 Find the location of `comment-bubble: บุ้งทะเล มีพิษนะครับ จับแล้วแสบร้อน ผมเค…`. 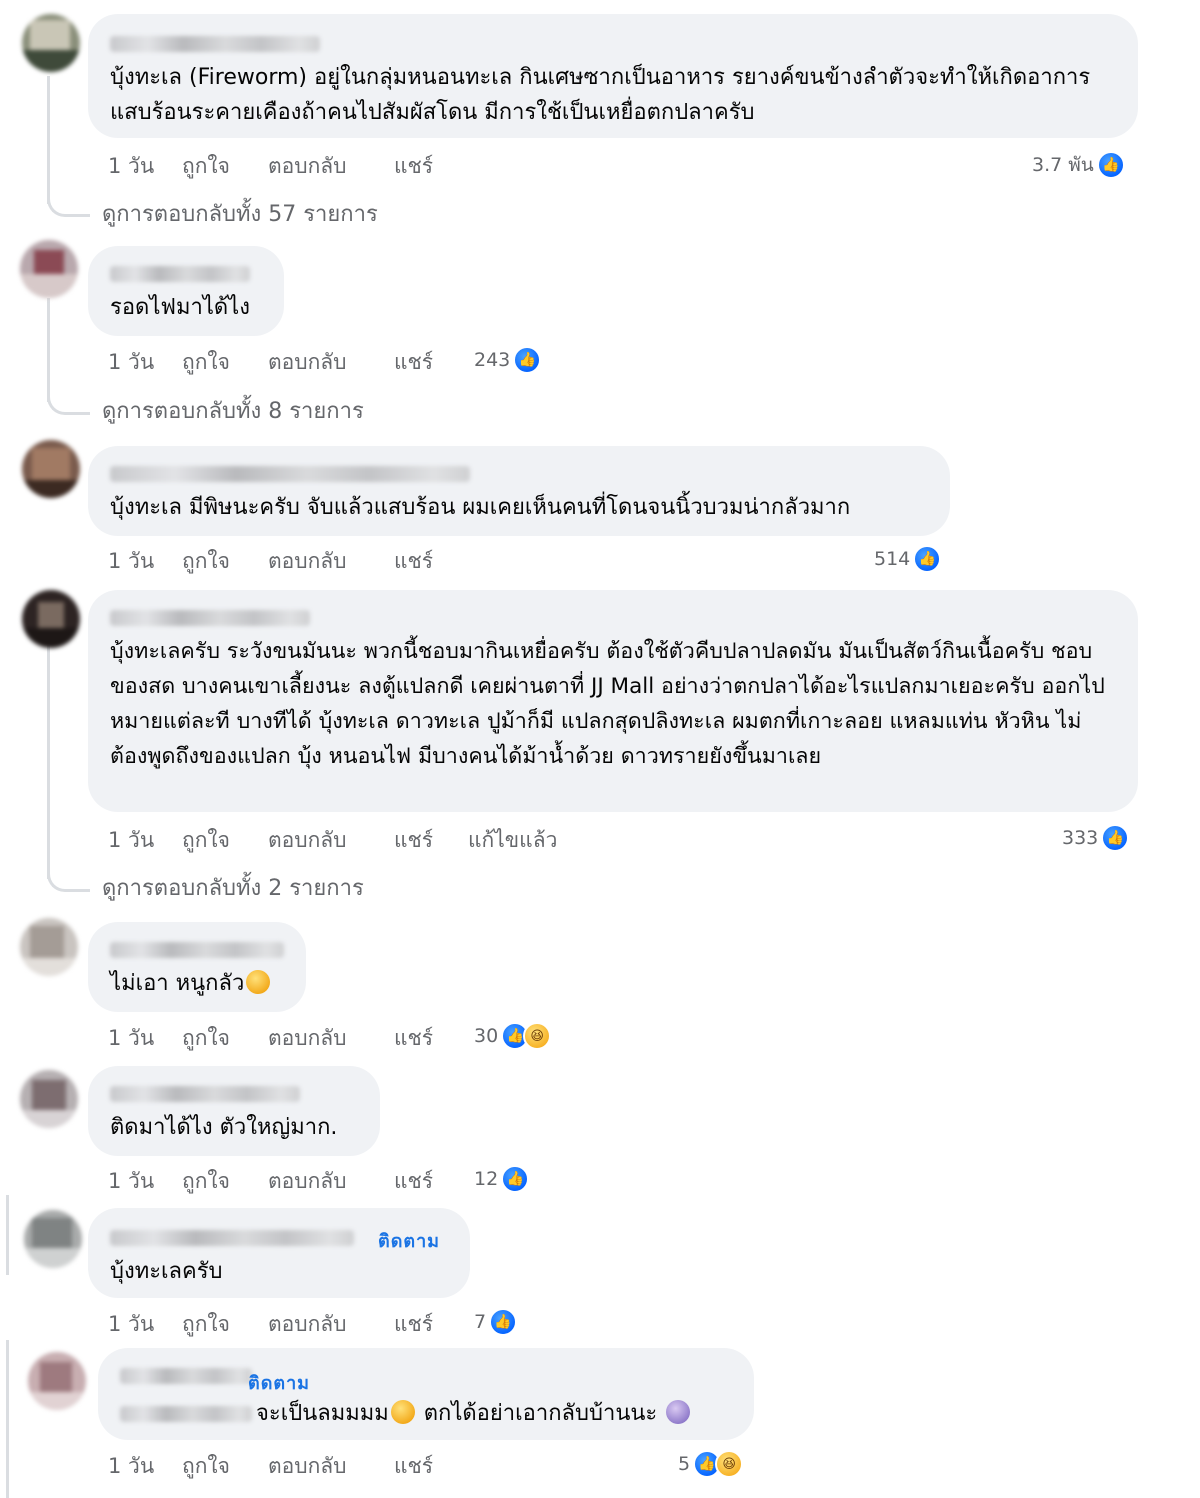

comment-bubble: บุ้งทะเล มีพิษนะครับ จับแล้วแสบร้อน ผมเค… is located at coordinates (519, 491).